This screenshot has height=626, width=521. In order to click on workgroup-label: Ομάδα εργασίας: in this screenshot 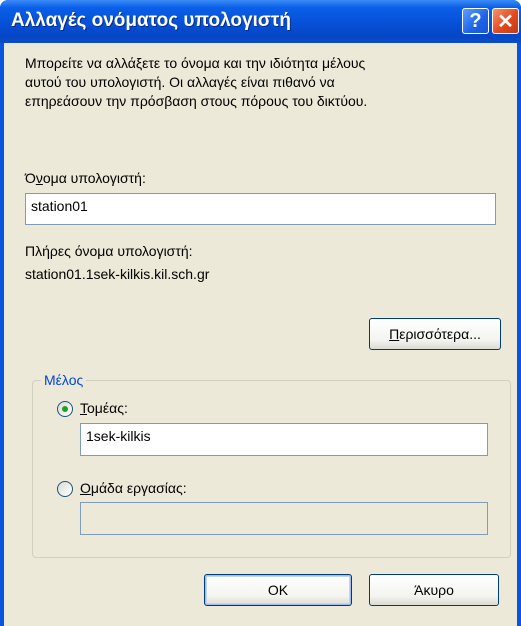, I will do `click(133, 488)`.